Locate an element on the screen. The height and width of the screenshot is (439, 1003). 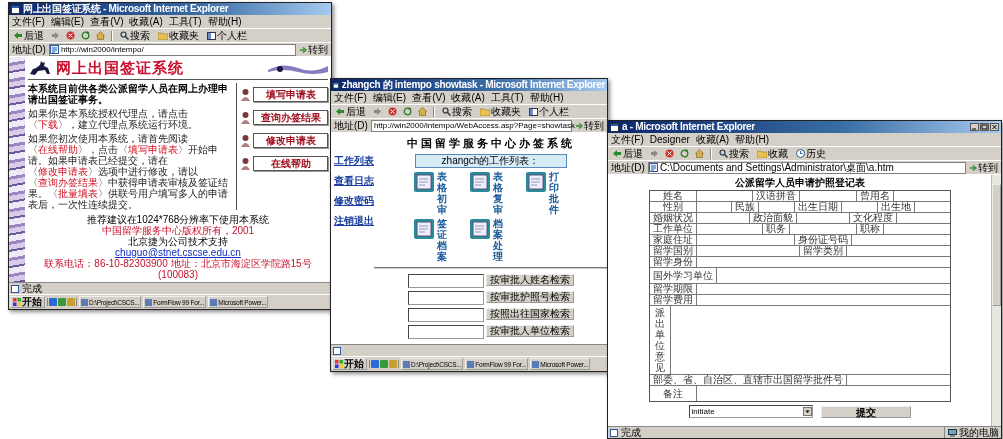
search-button: 按审批护照号检索 is located at coordinates (529, 297).